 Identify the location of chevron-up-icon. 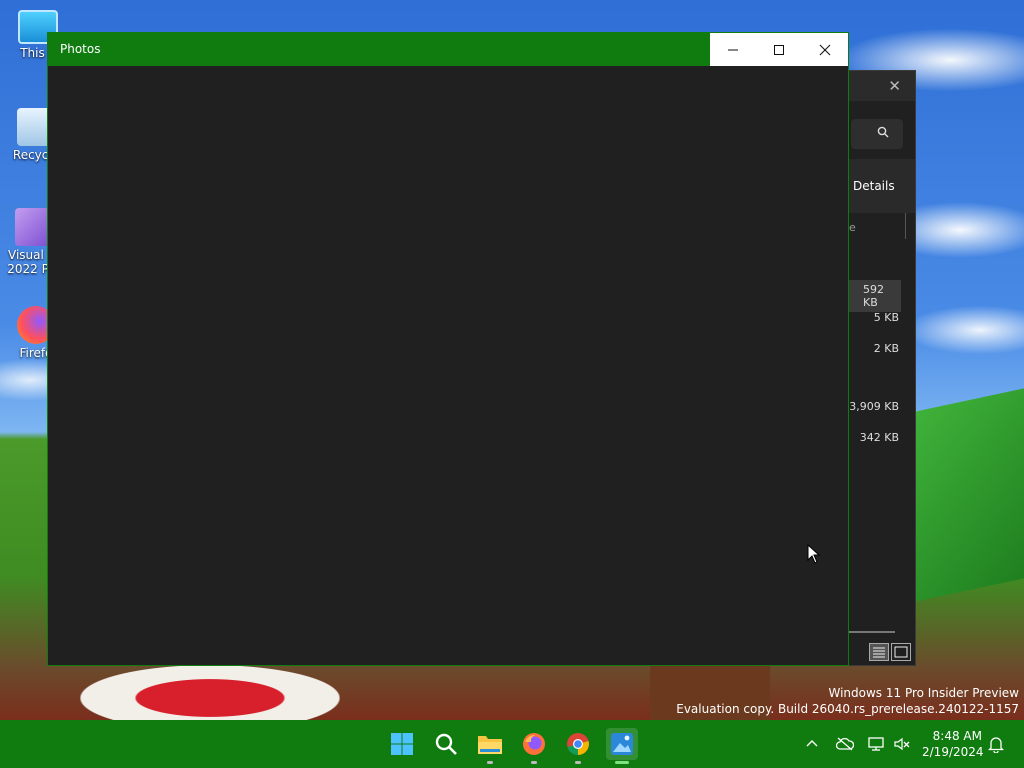
(812, 743).